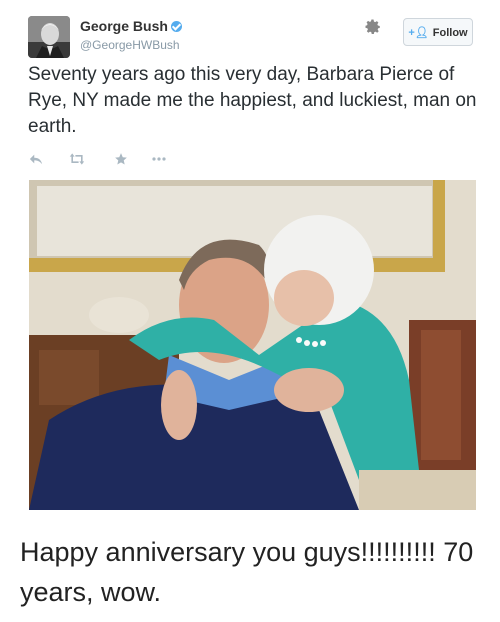 The height and width of the screenshot is (622, 500). I want to click on gear-icon, so click(373, 28).